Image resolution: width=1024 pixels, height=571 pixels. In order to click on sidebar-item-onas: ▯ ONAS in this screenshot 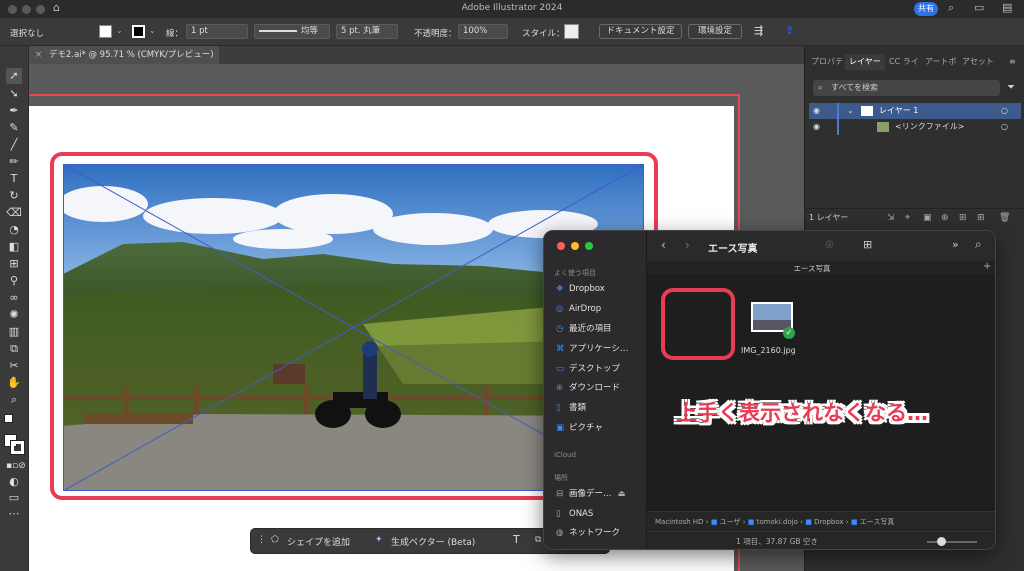, I will do `click(574, 514)`.